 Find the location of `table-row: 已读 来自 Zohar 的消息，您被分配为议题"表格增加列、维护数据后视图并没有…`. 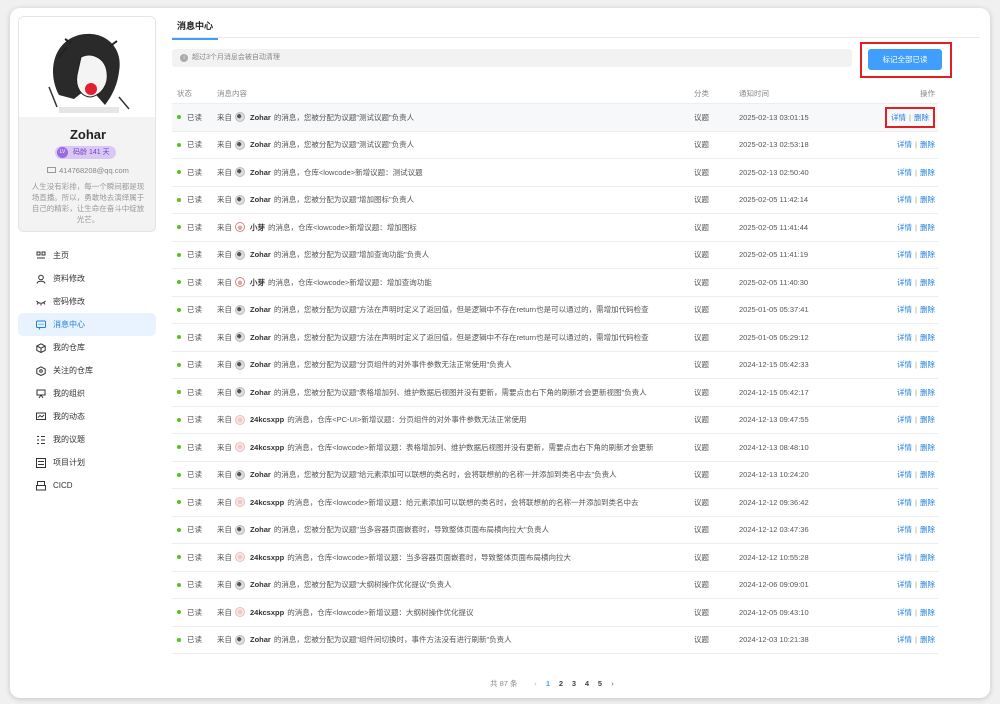

table-row: 已读 来自 Zohar 的消息，您被分配为议题"表格增加列、维护数据后视图并没有… is located at coordinates (555, 393).